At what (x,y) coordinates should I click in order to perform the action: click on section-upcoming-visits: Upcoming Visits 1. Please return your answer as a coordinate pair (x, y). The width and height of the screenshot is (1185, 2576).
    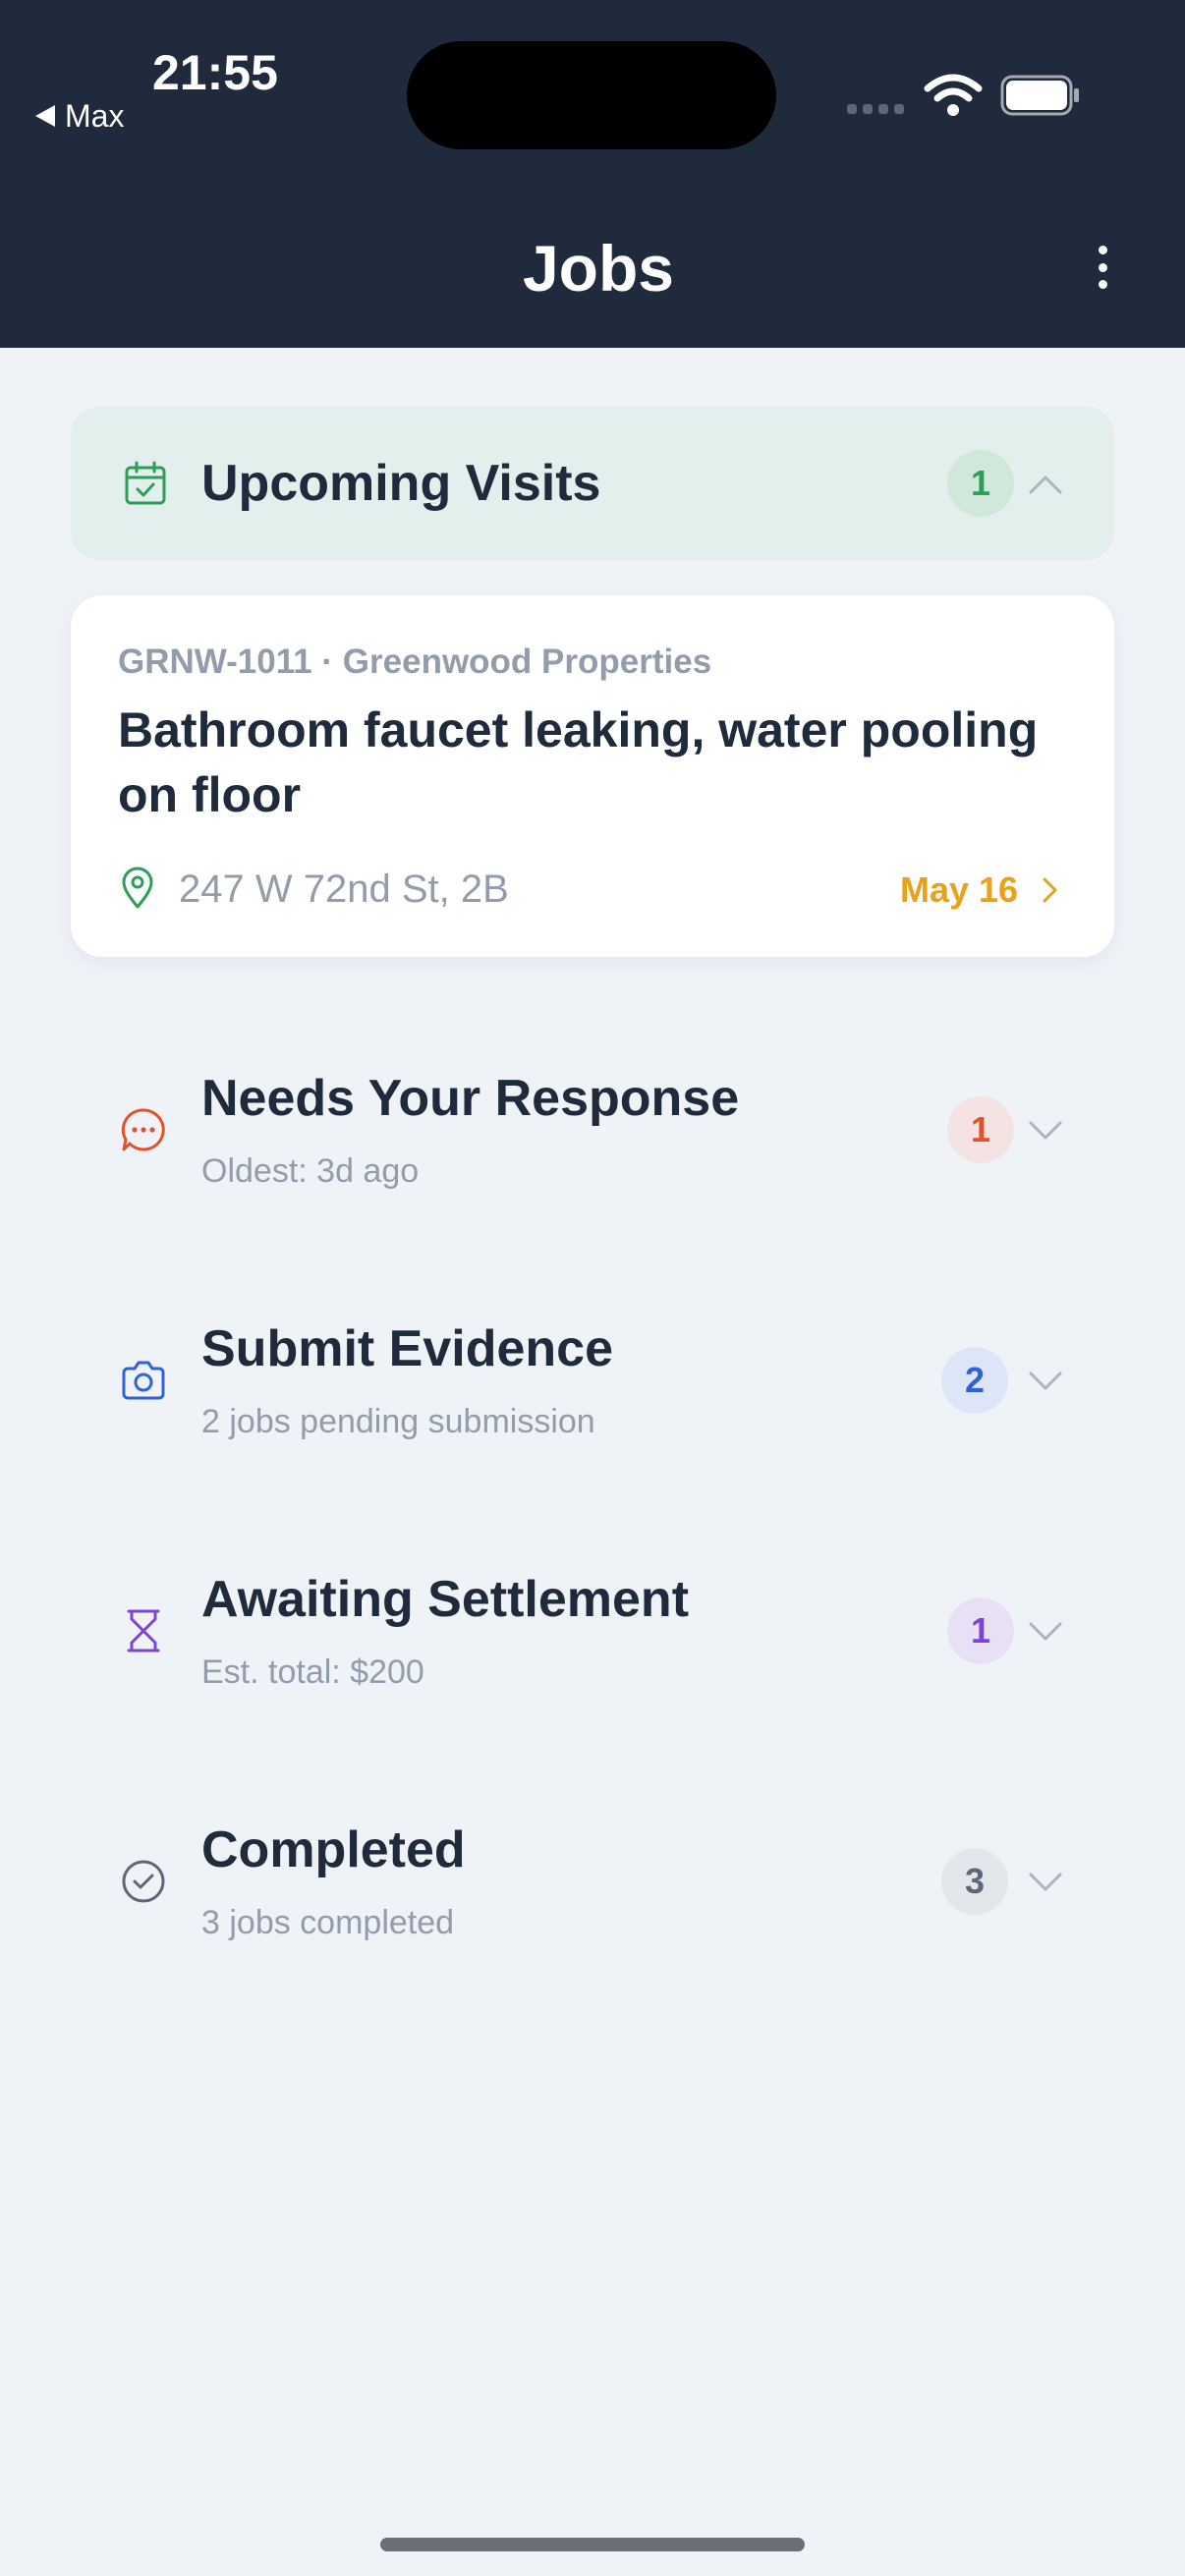
    Looking at the image, I should click on (592, 483).